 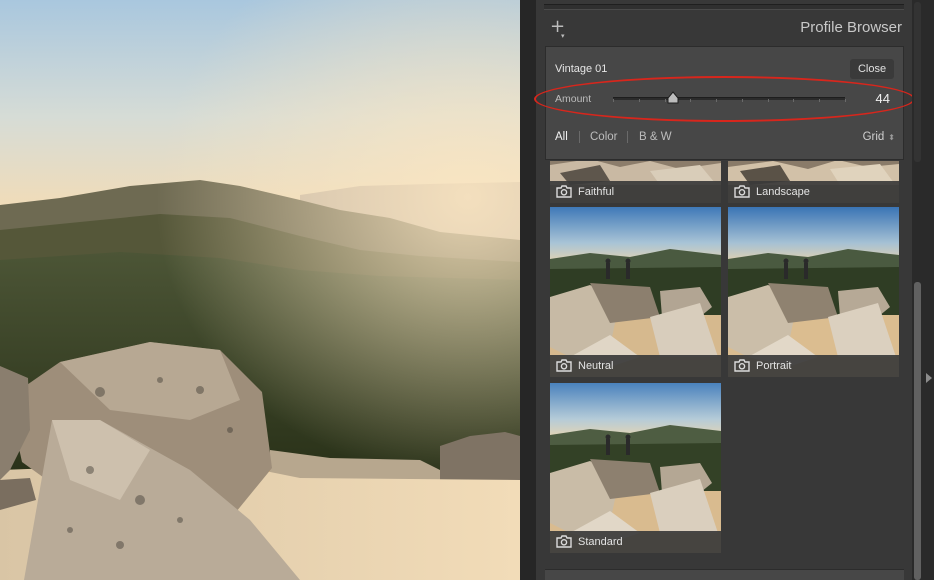 I want to click on panel-top-edge, so click(x=724, y=7).